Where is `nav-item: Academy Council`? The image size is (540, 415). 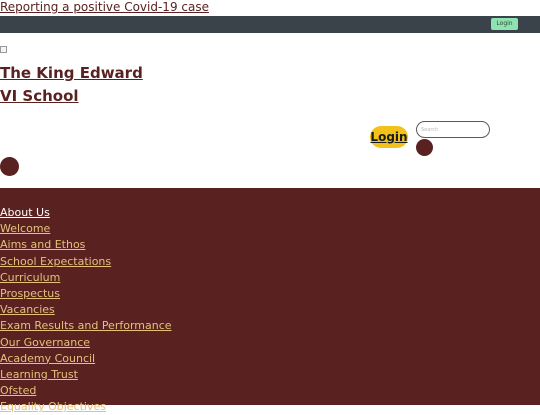 nav-item: Academy Council is located at coordinates (86, 359).